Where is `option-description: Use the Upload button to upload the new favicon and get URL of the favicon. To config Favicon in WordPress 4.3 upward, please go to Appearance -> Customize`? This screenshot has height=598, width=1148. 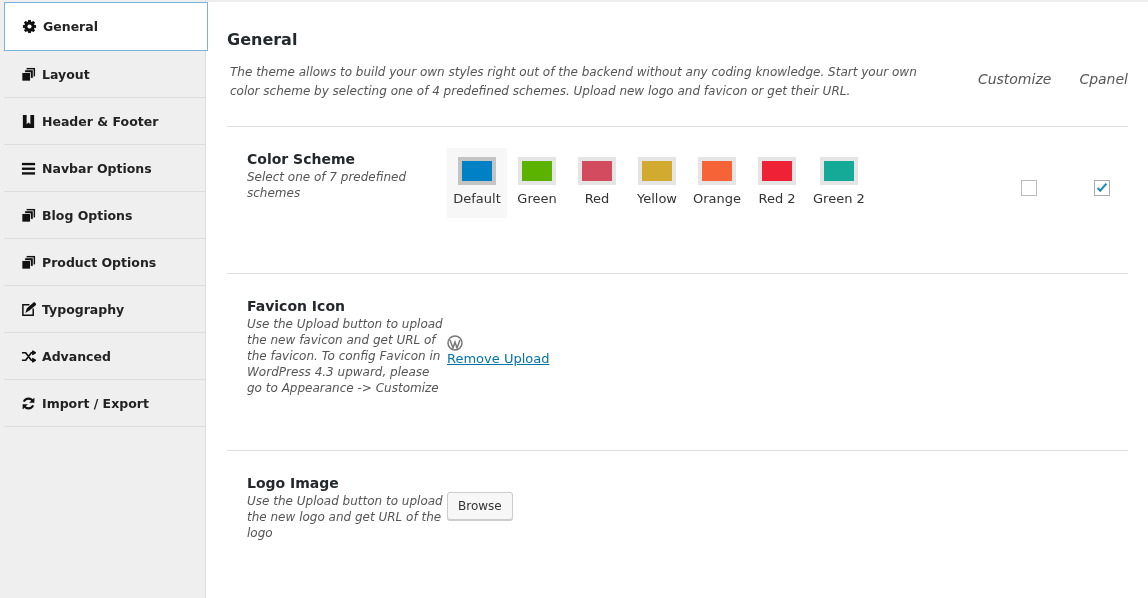
option-description: Use the Upload button to upload the new favicon and get URL of the favicon. To config Favicon in WordPress 4.3 upward, please go to Appearance -> Customize is located at coordinates (345, 356).